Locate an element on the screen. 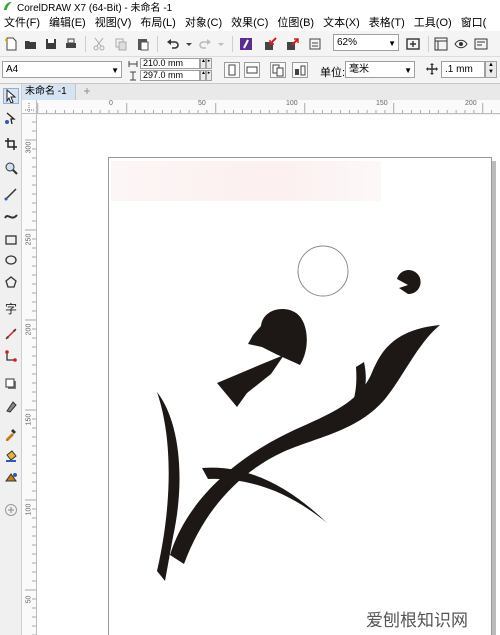 This screenshot has height=635, width=500. zoom-tool-icon is located at coordinates (11, 168).